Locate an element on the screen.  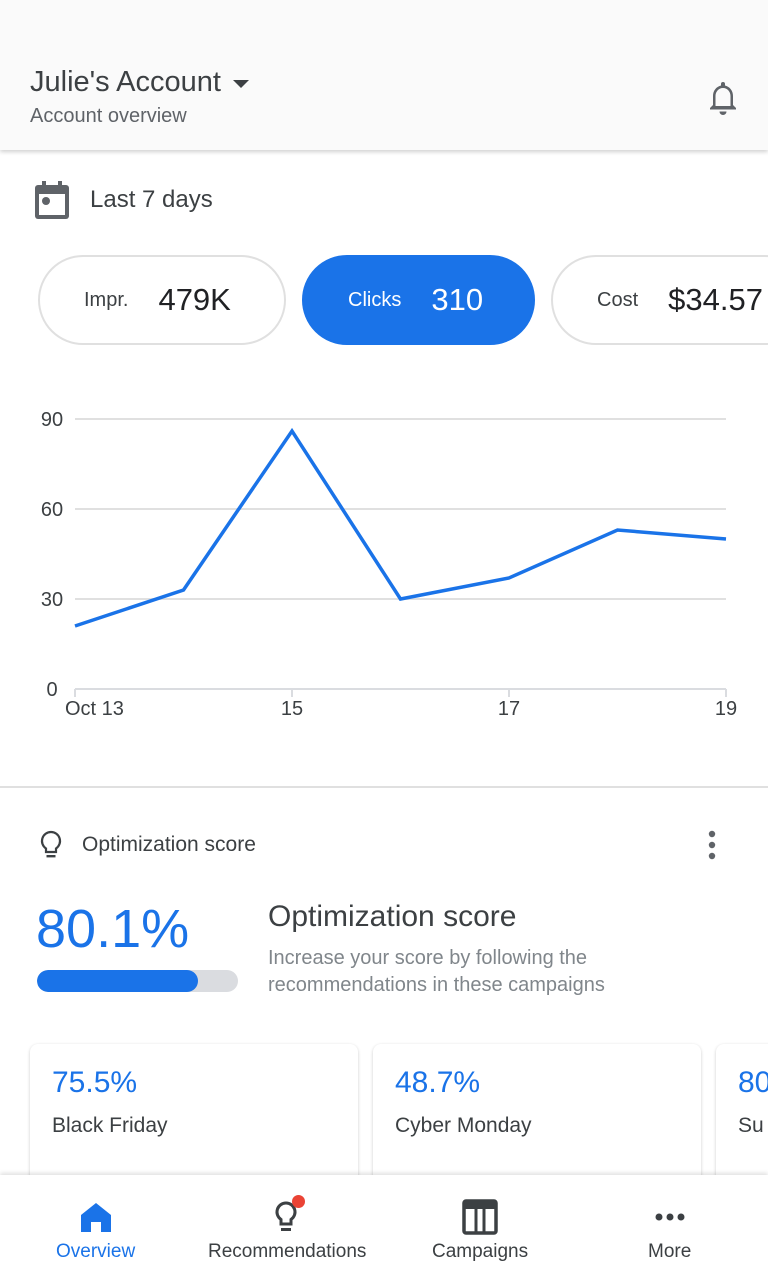
metric-chip-impressions: Impr. 479K is located at coordinates (162, 300).